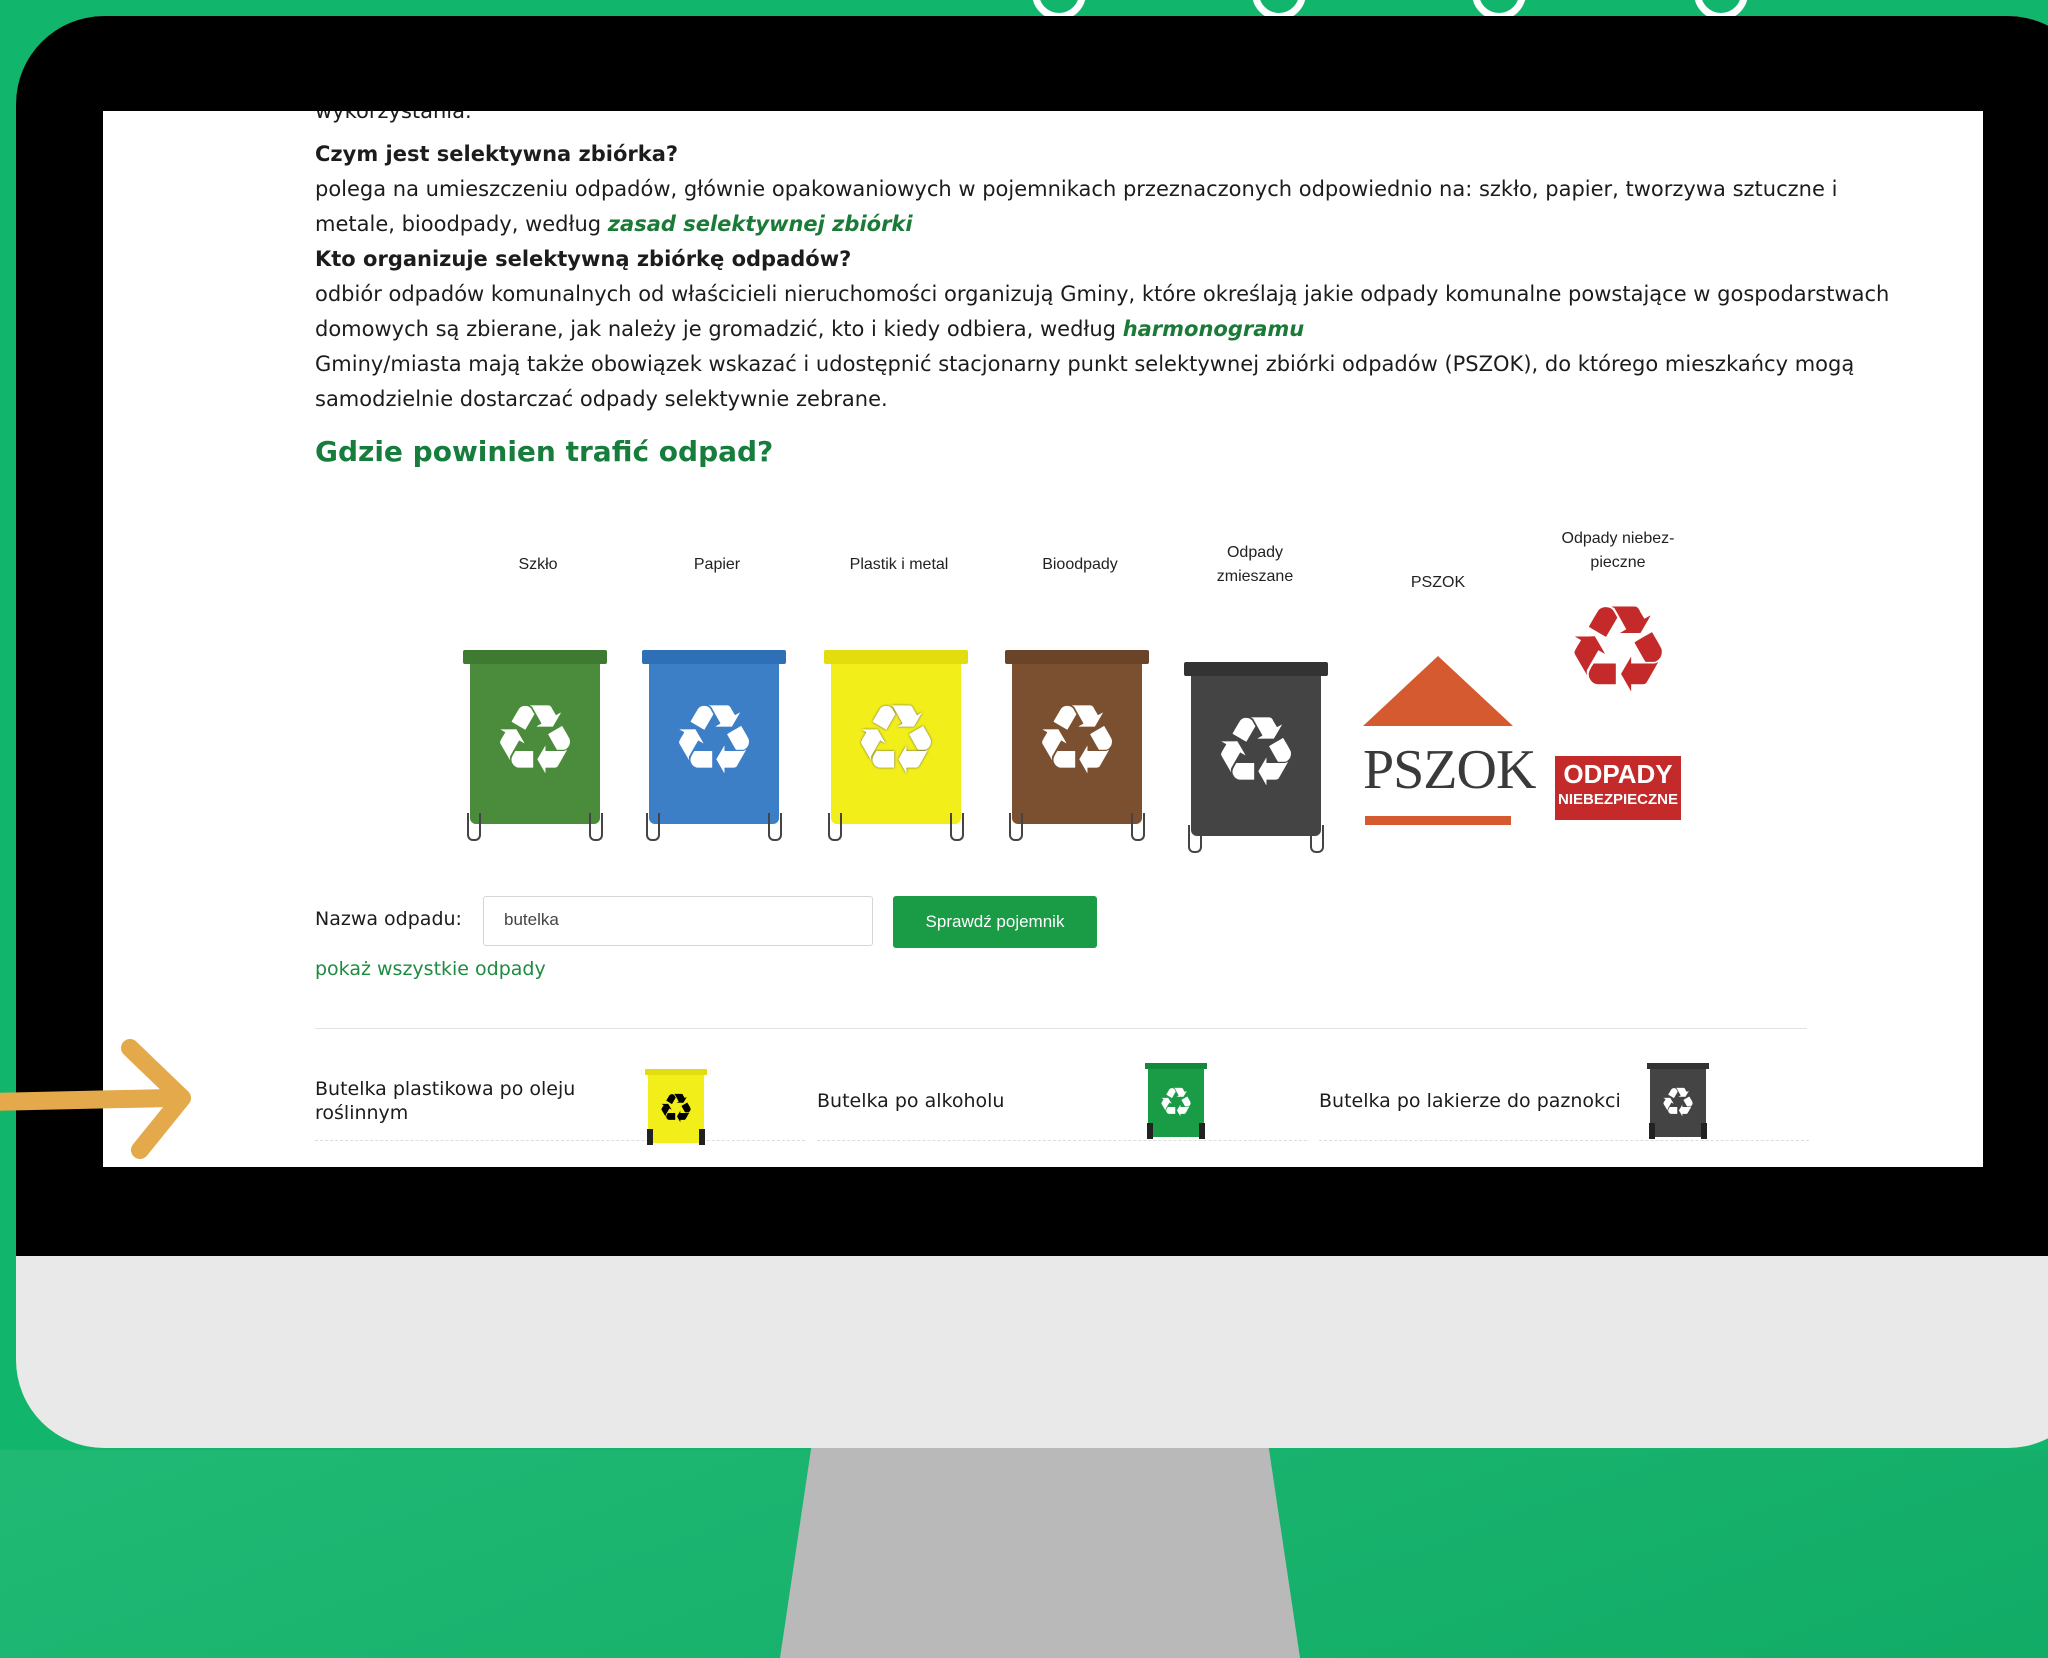 The width and height of the screenshot is (2048, 1658). What do you see at coordinates (388, 919) in the screenshot?
I see `search-label: Nazwa odpadu:` at bounding box center [388, 919].